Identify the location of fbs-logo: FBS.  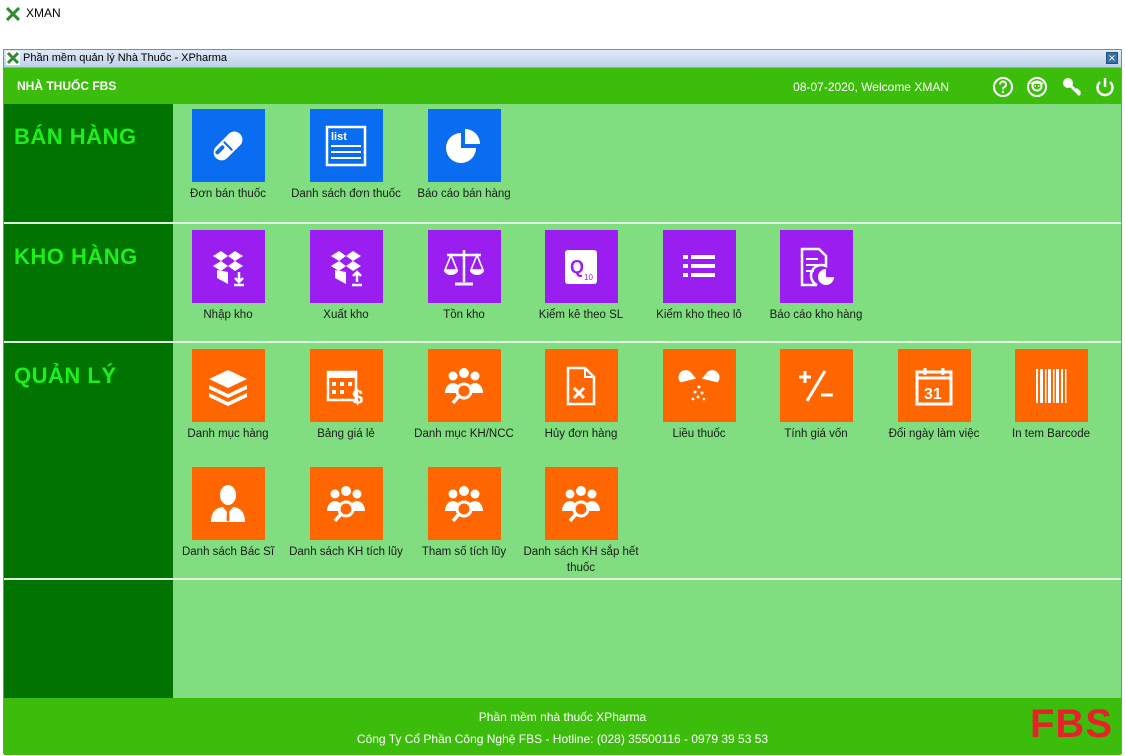
(1071, 724).